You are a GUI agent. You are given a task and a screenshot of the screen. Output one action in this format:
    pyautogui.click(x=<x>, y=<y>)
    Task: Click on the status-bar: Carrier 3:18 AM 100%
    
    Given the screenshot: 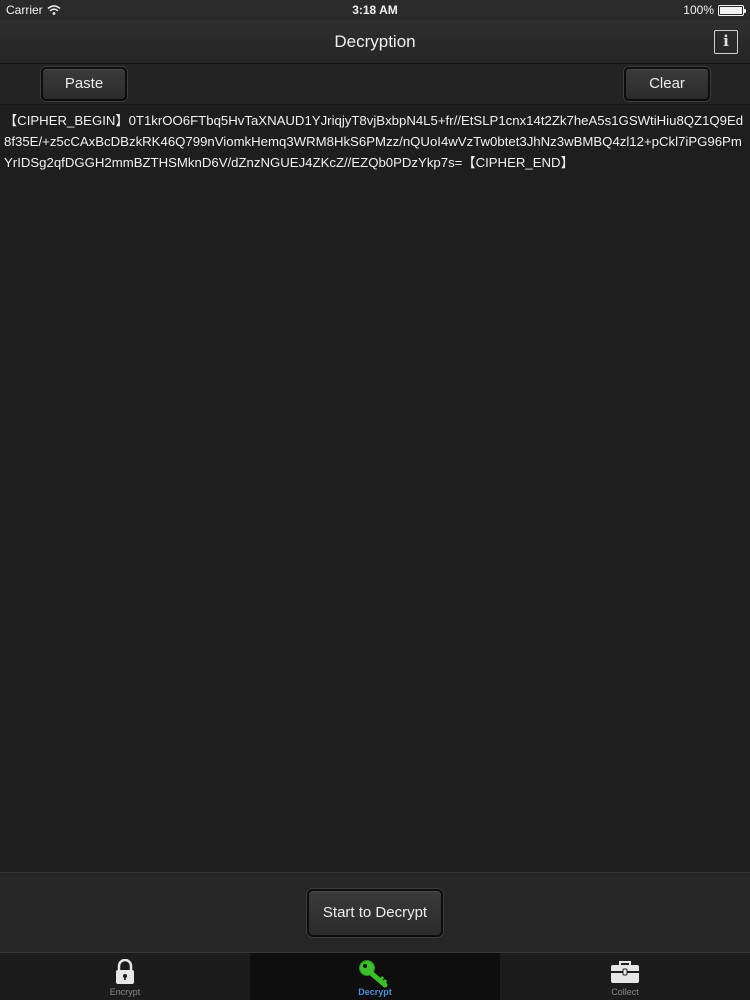 What is the action you would take?
    pyautogui.click(x=375, y=10)
    